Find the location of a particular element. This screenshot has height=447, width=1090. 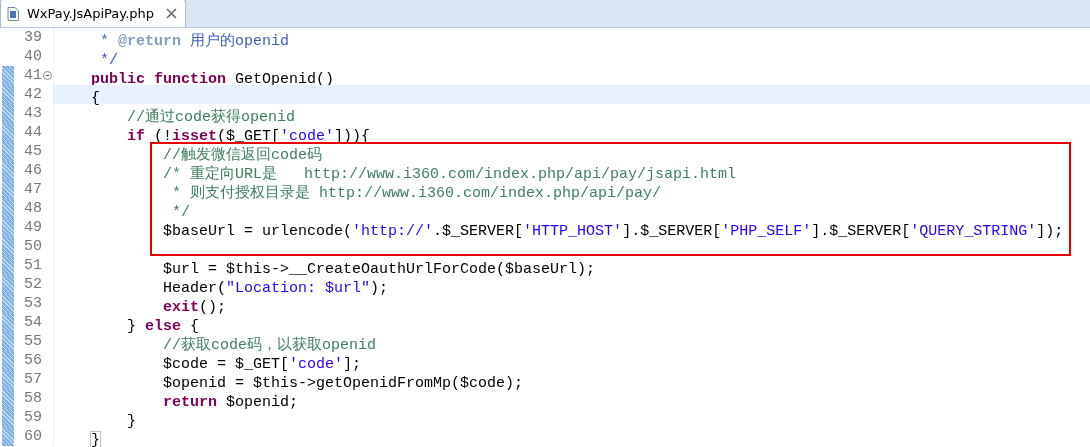

code-line: * @return 用户的openid is located at coordinates (194, 41).